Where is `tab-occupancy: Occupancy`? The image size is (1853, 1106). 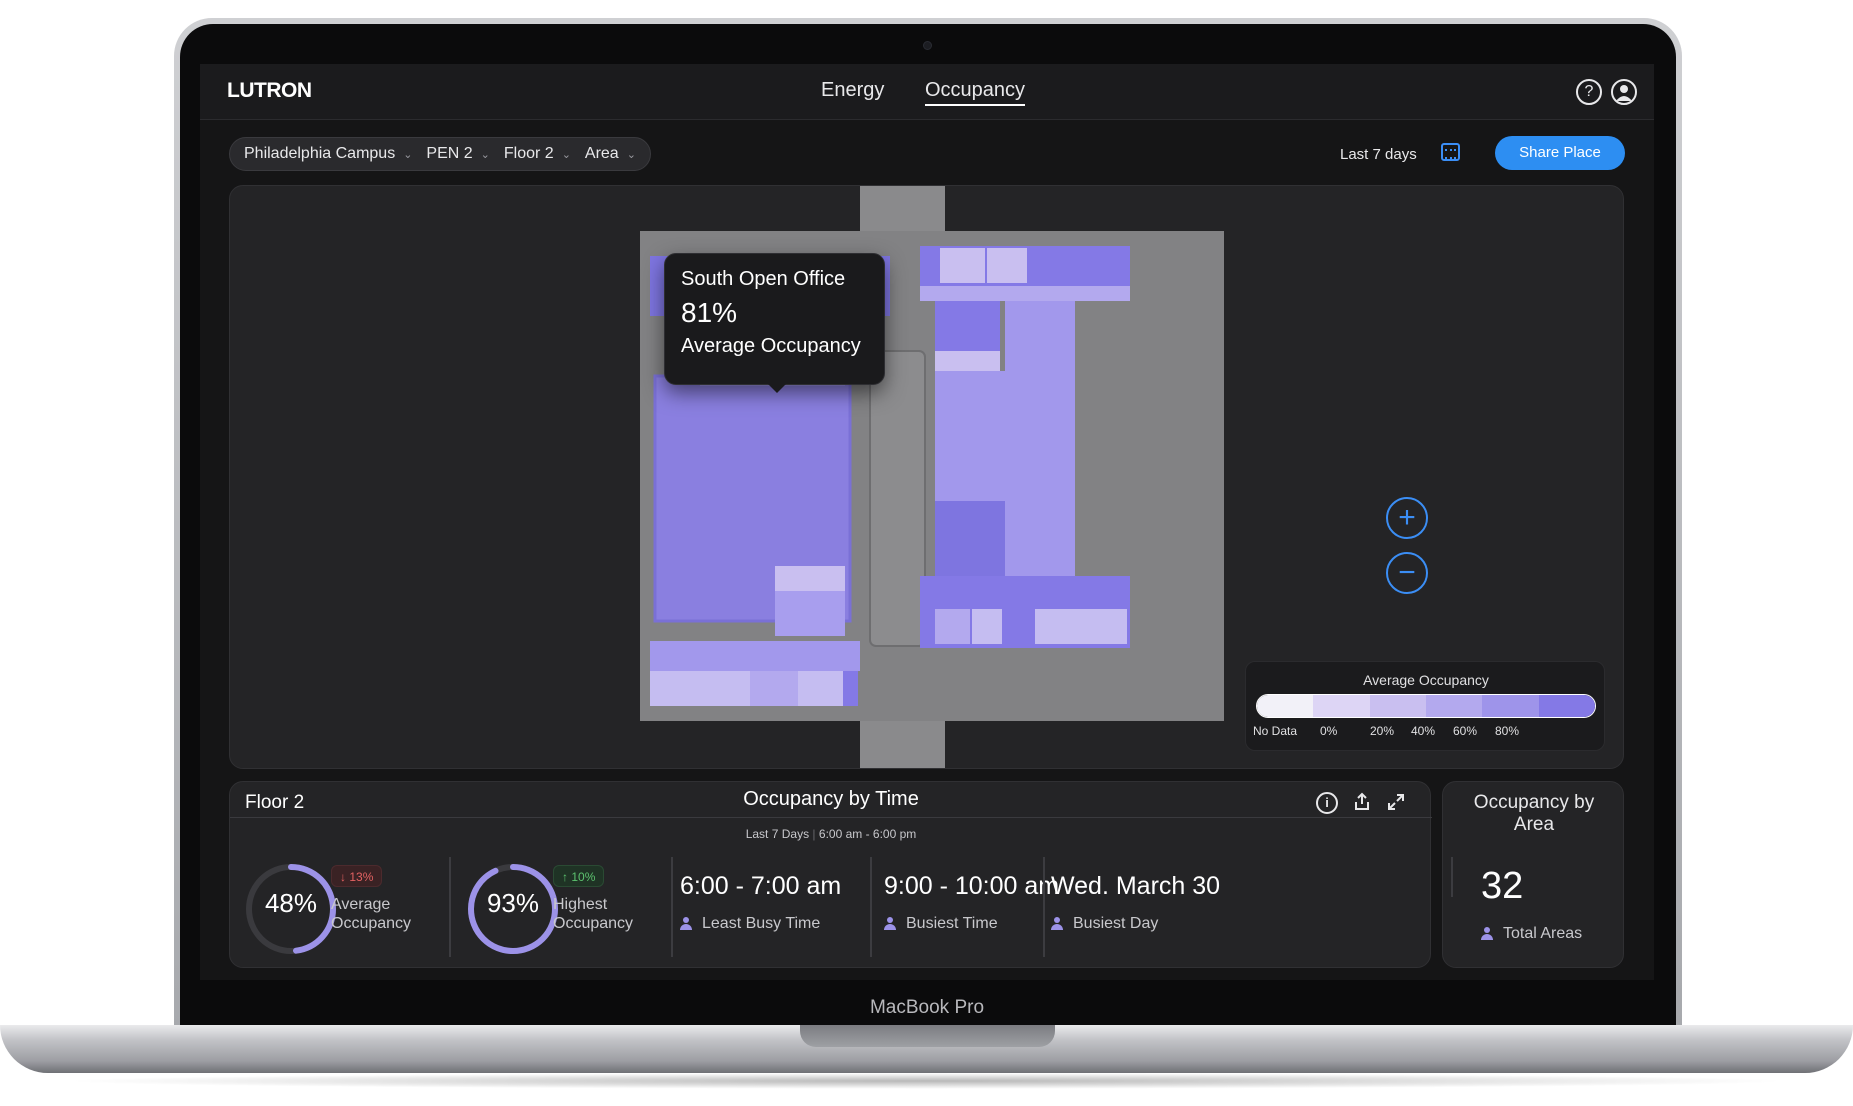
tab-occupancy: Occupancy is located at coordinates (975, 92).